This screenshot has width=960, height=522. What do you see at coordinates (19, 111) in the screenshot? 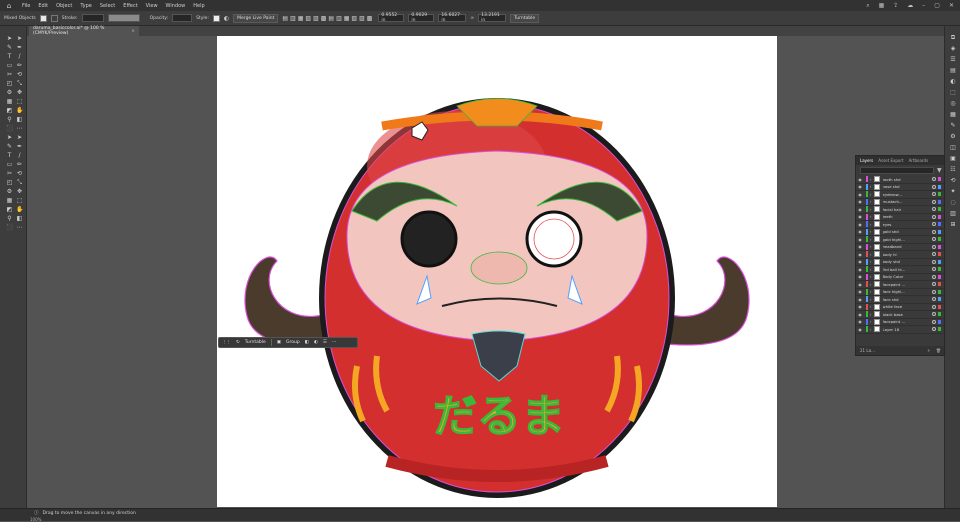
I see `tool-icon: ✋` at bounding box center [19, 111].